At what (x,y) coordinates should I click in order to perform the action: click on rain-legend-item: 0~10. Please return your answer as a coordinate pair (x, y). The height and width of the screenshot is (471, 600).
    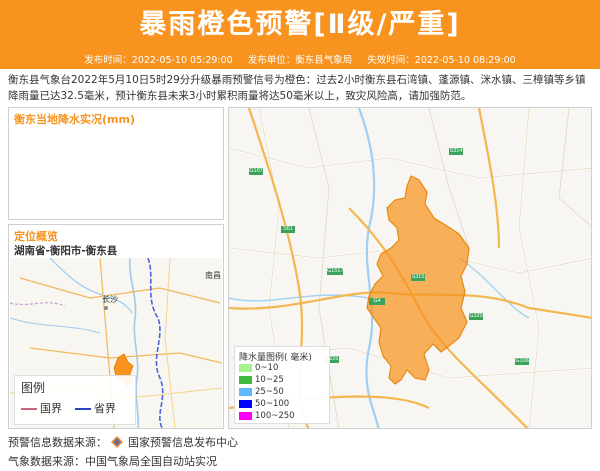
    Looking at the image, I should click on (258, 368).